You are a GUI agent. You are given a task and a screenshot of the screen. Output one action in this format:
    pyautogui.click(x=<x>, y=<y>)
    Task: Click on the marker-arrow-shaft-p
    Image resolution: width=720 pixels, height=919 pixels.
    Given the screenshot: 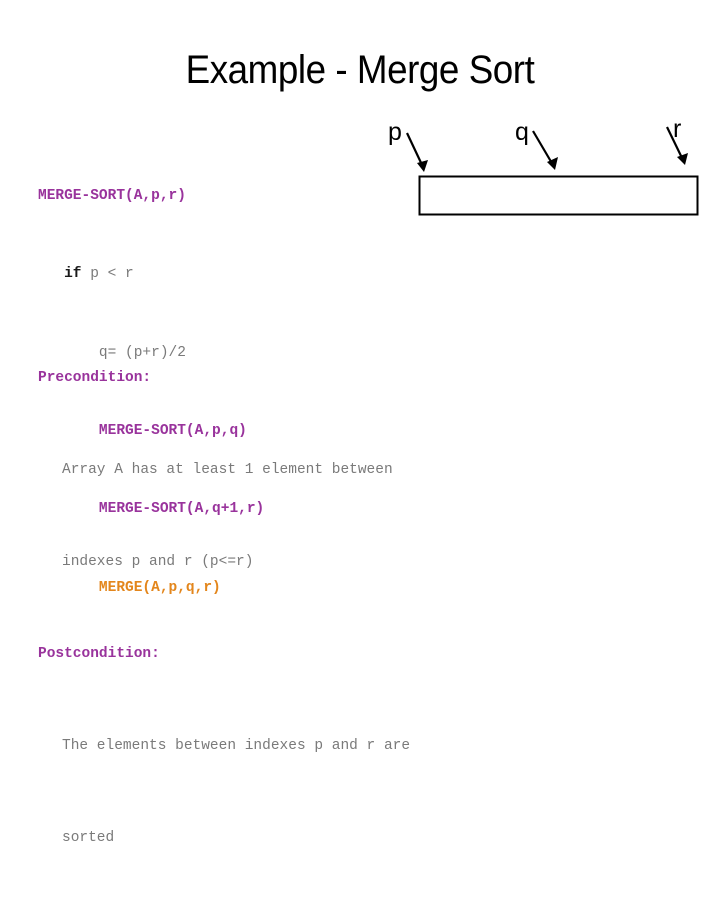 What is the action you would take?
    pyautogui.click(x=415, y=150)
    